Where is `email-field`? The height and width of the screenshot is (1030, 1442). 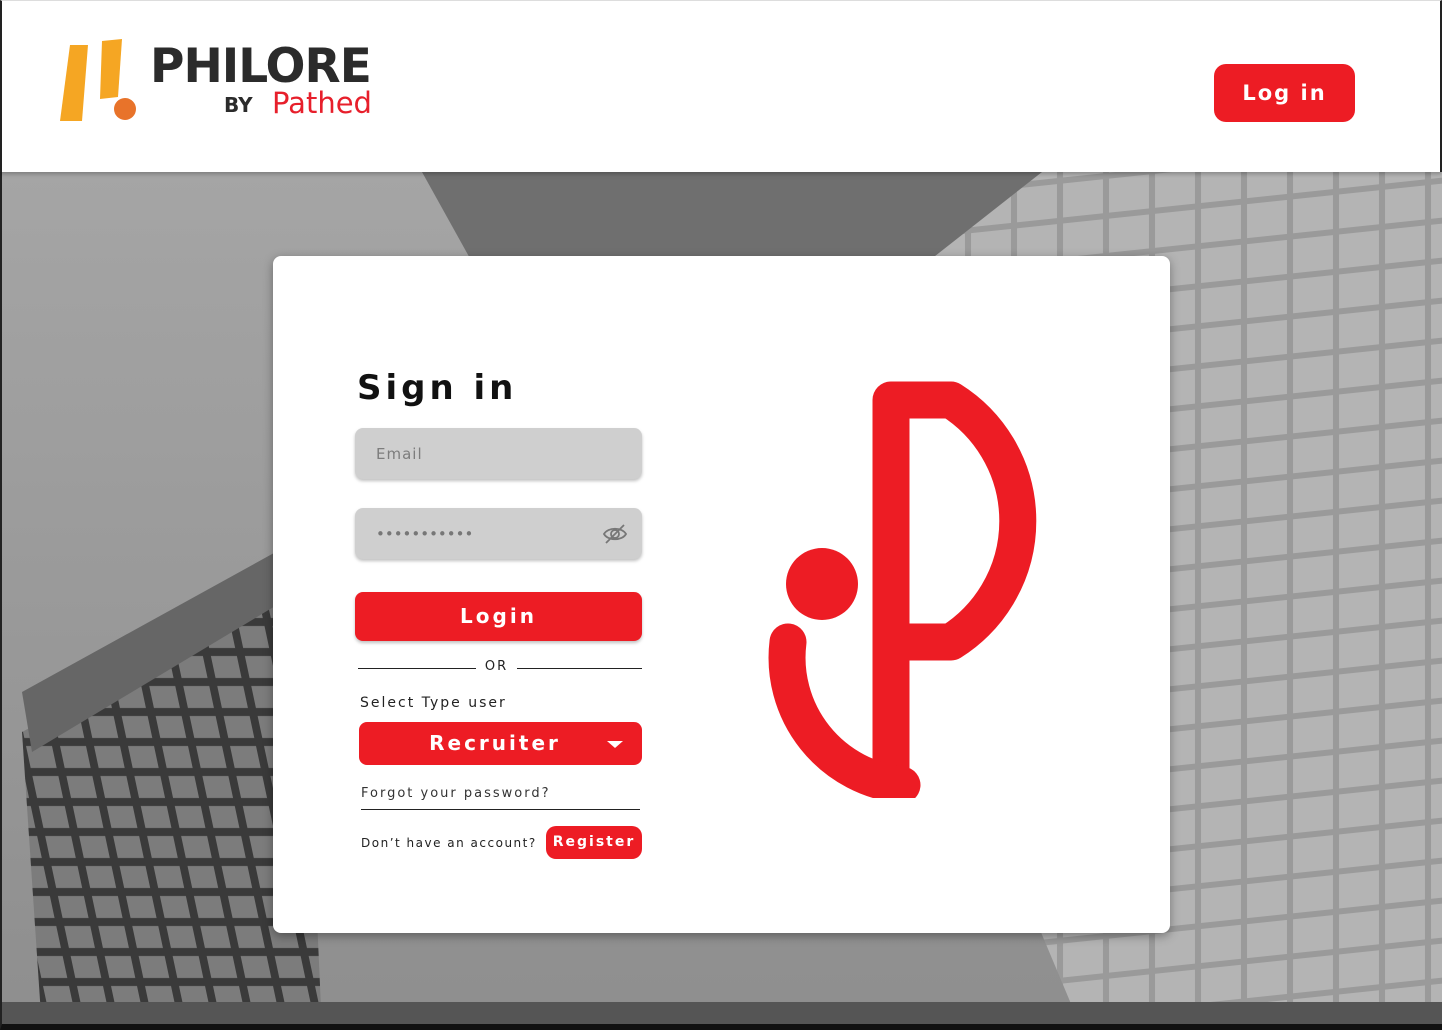
email-field is located at coordinates (498, 453).